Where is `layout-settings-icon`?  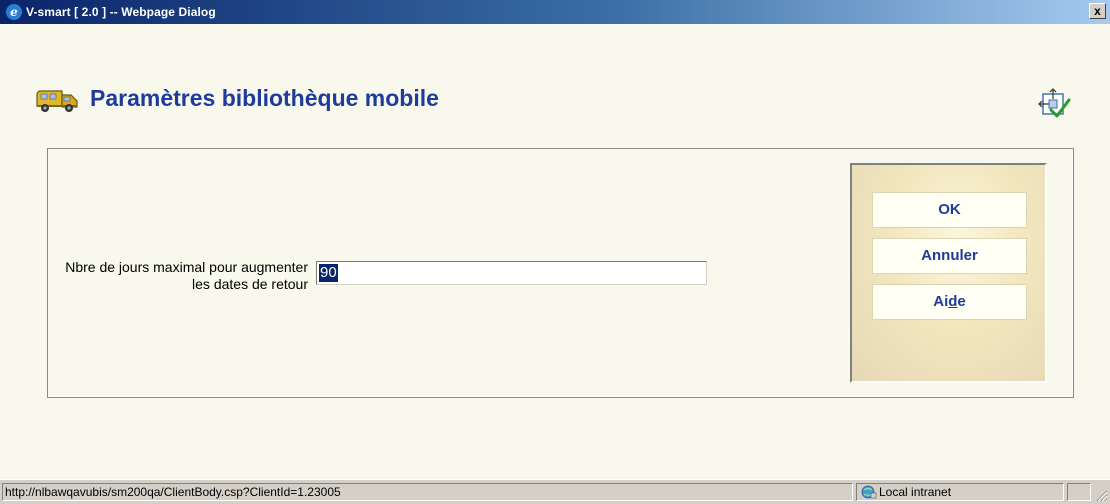
layout-settings-icon is located at coordinates (1054, 103).